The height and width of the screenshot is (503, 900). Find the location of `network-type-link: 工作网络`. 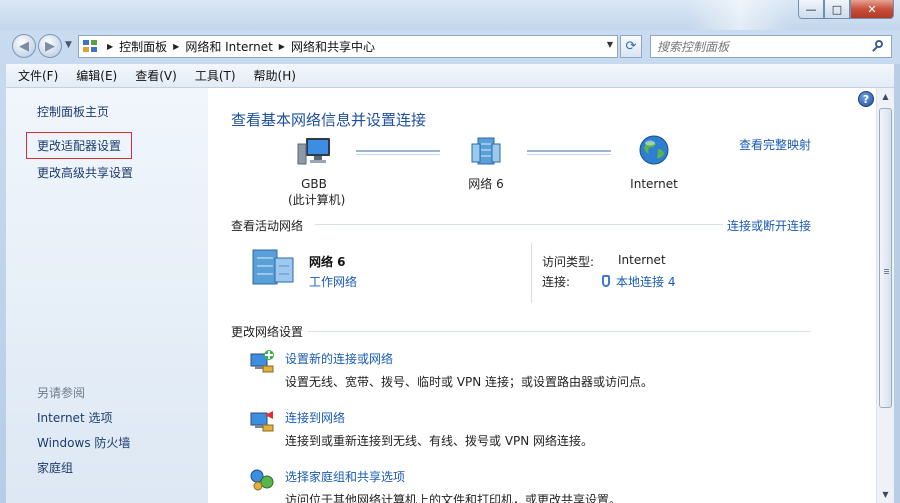

network-type-link: 工作网络 is located at coordinates (333, 281).